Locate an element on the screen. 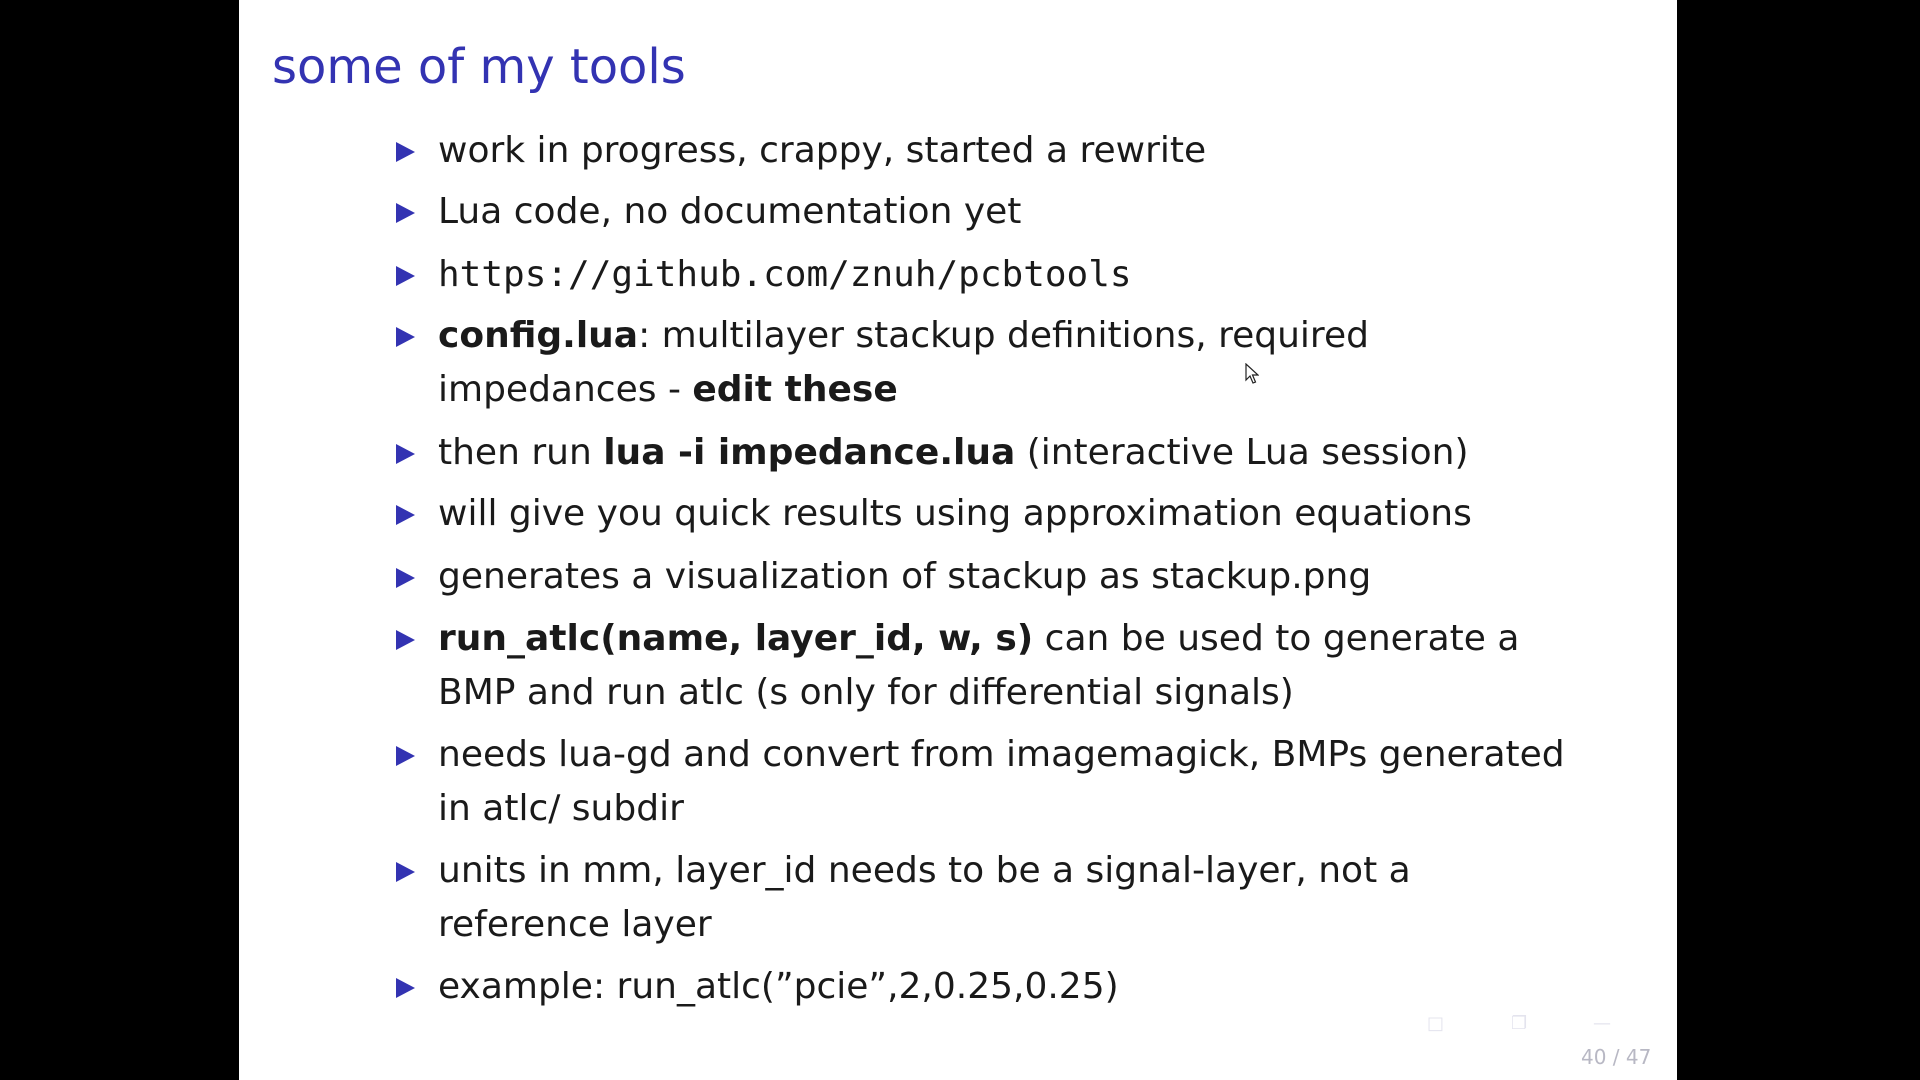 Image resolution: width=1920 pixels, height=1080 pixels. bullet-text-prefix: then run is located at coordinates (521, 452).